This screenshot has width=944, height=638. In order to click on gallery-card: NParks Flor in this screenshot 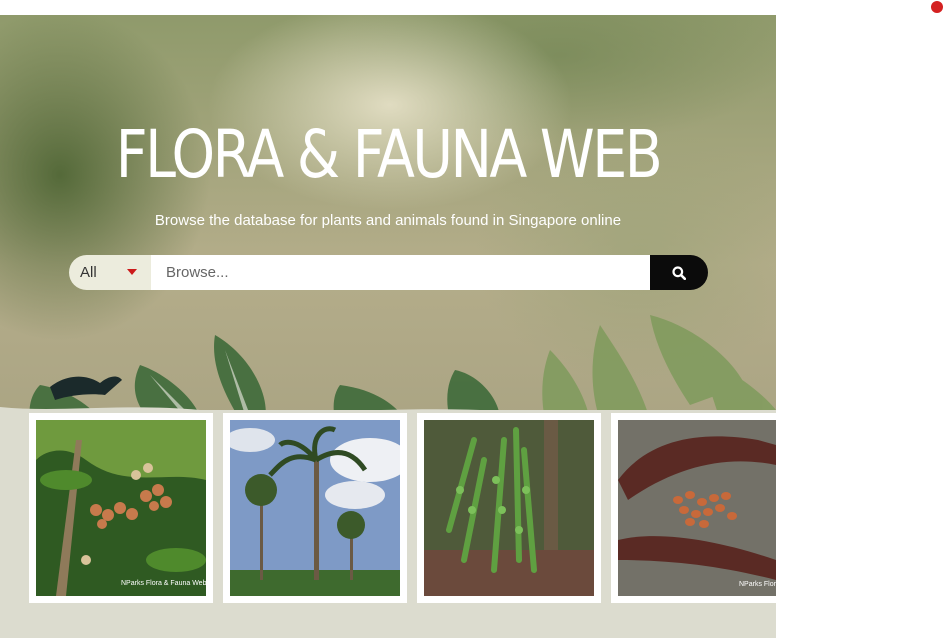, I will do `click(693, 508)`.